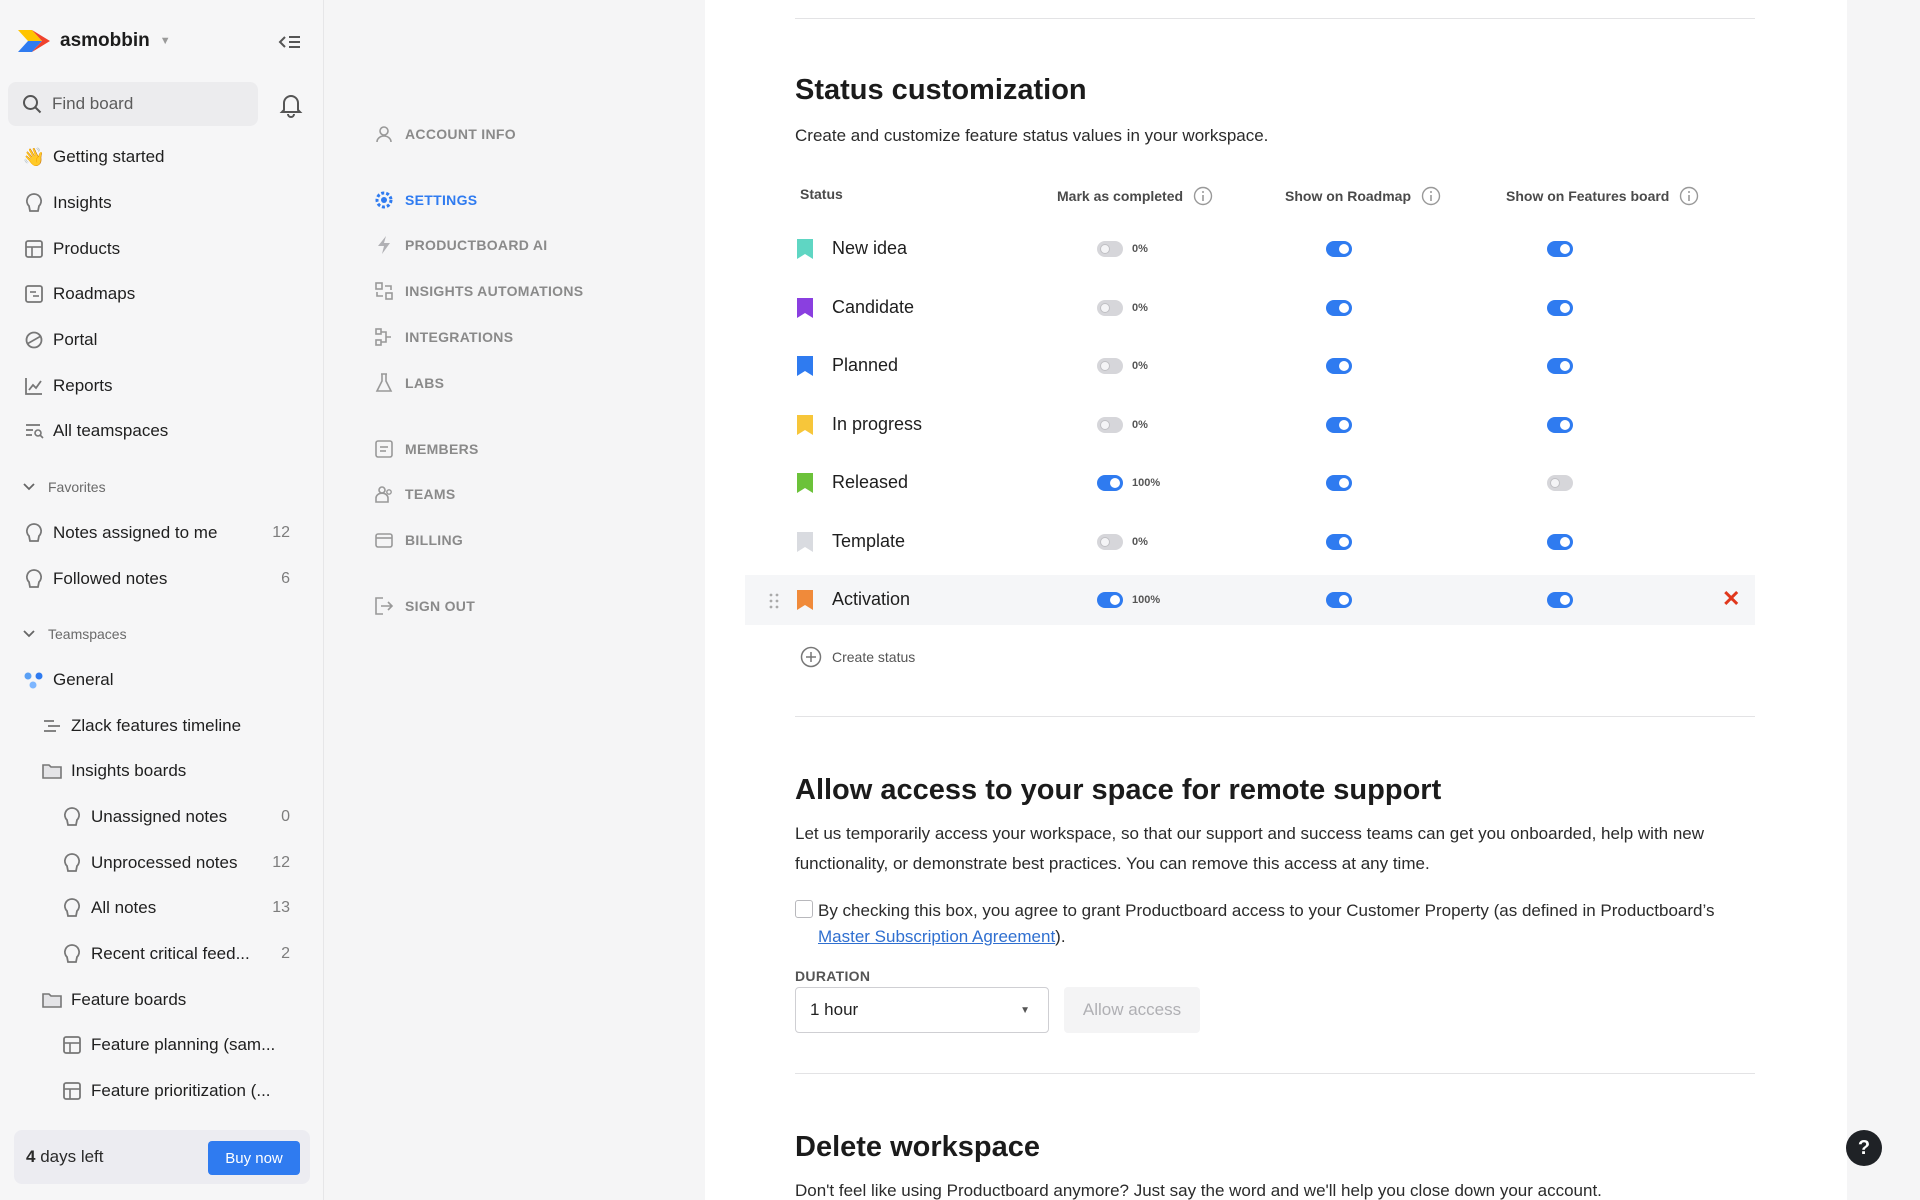 This screenshot has height=1200, width=1920. Describe the element at coordinates (291, 105) in the screenshot. I see `notifications-bell-icon` at that location.